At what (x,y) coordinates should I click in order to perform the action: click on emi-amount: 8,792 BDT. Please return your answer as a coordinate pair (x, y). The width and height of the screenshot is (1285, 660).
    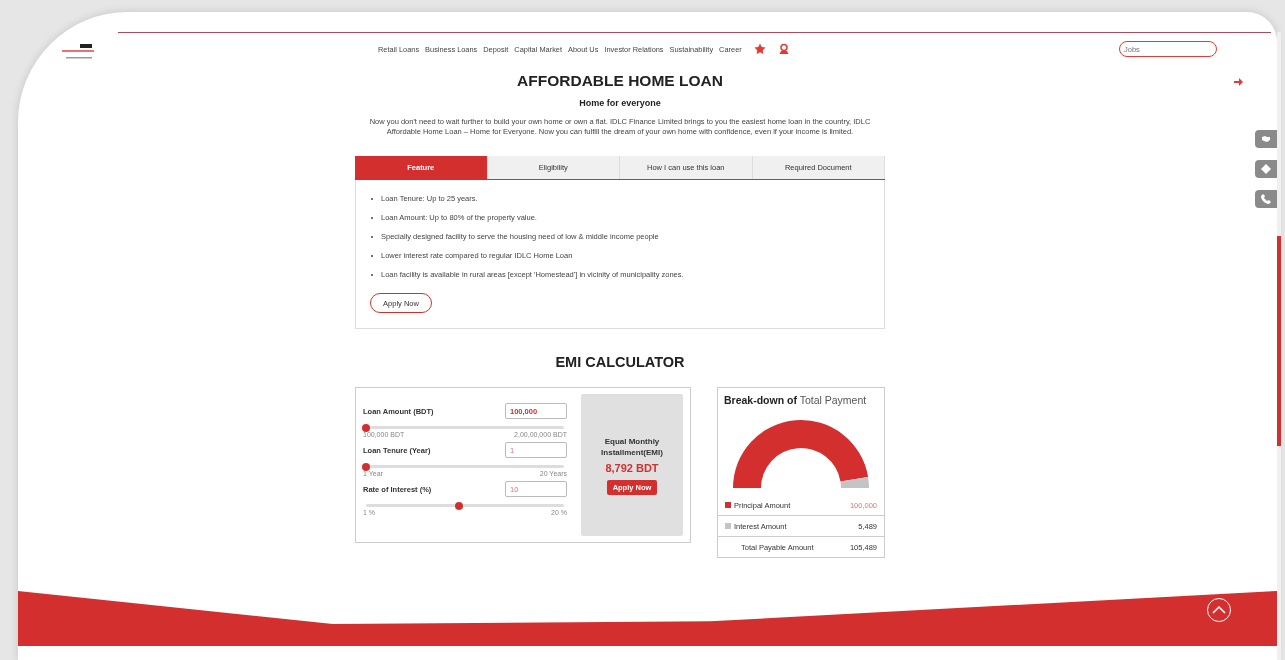
    Looking at the image, I should click on (632, 467).